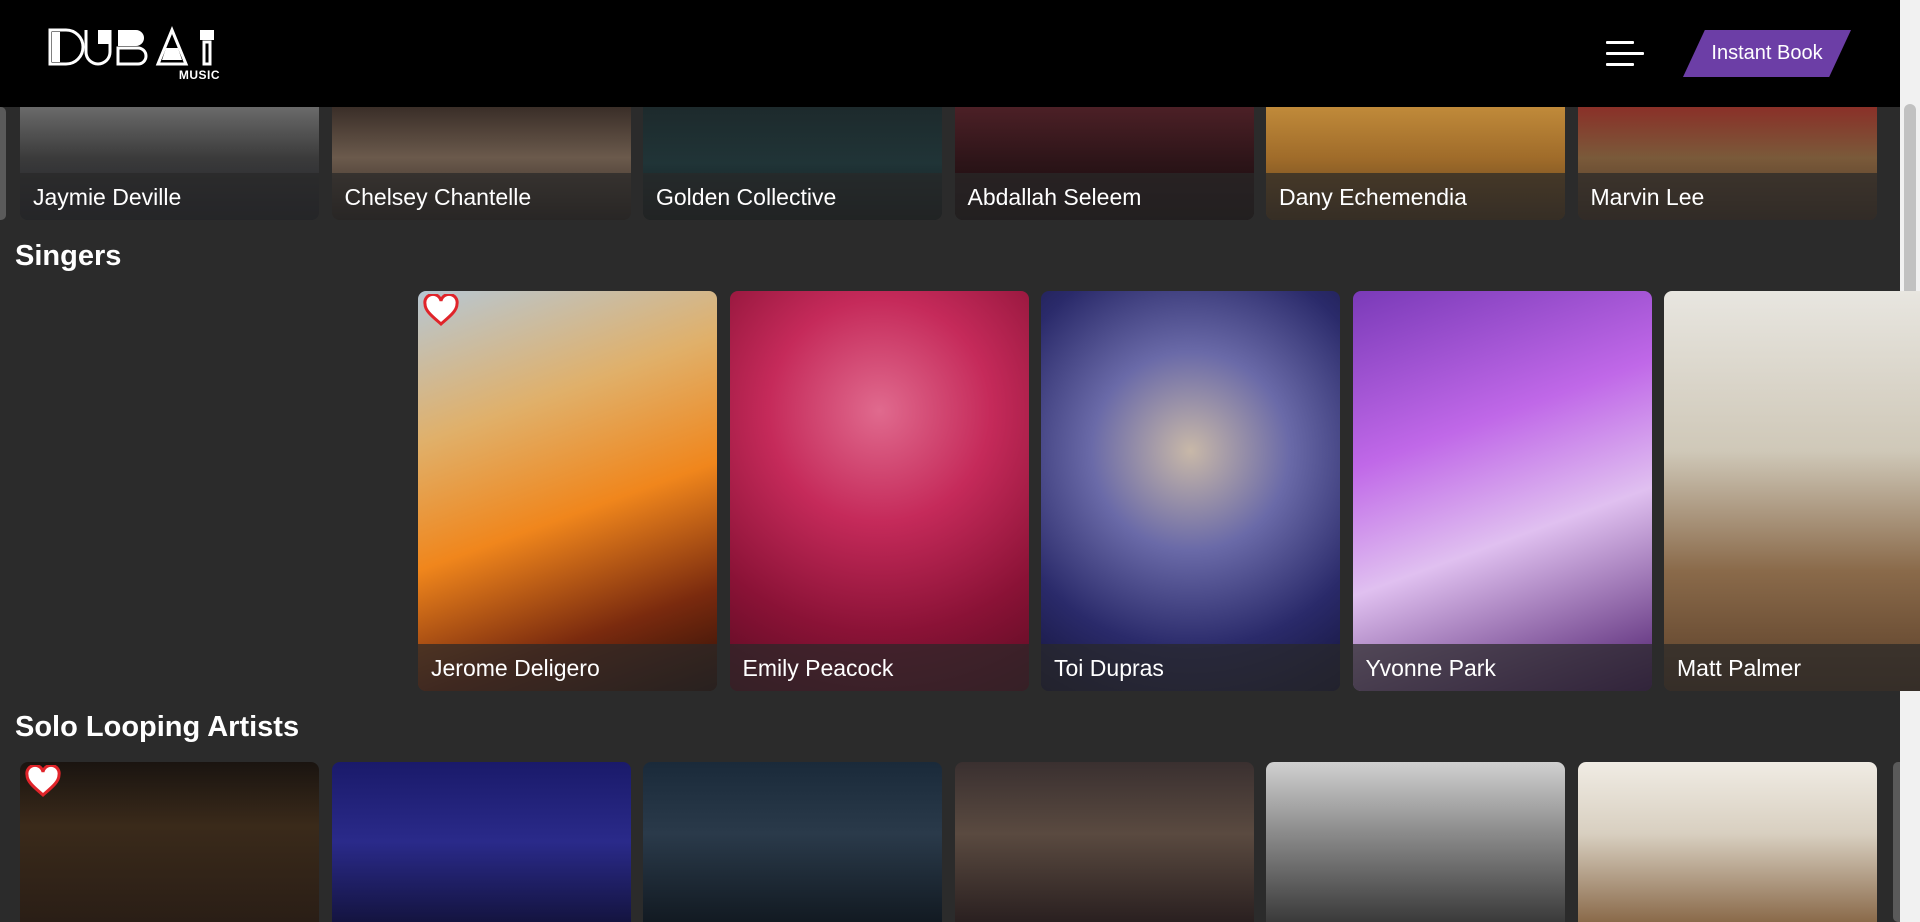 Image resolution: width=1920 pixels, height=922 pixels. Describe the element at coordinates (1502, 491) in the screenshot. I see `artist-card: Yvonne Park` at that location.